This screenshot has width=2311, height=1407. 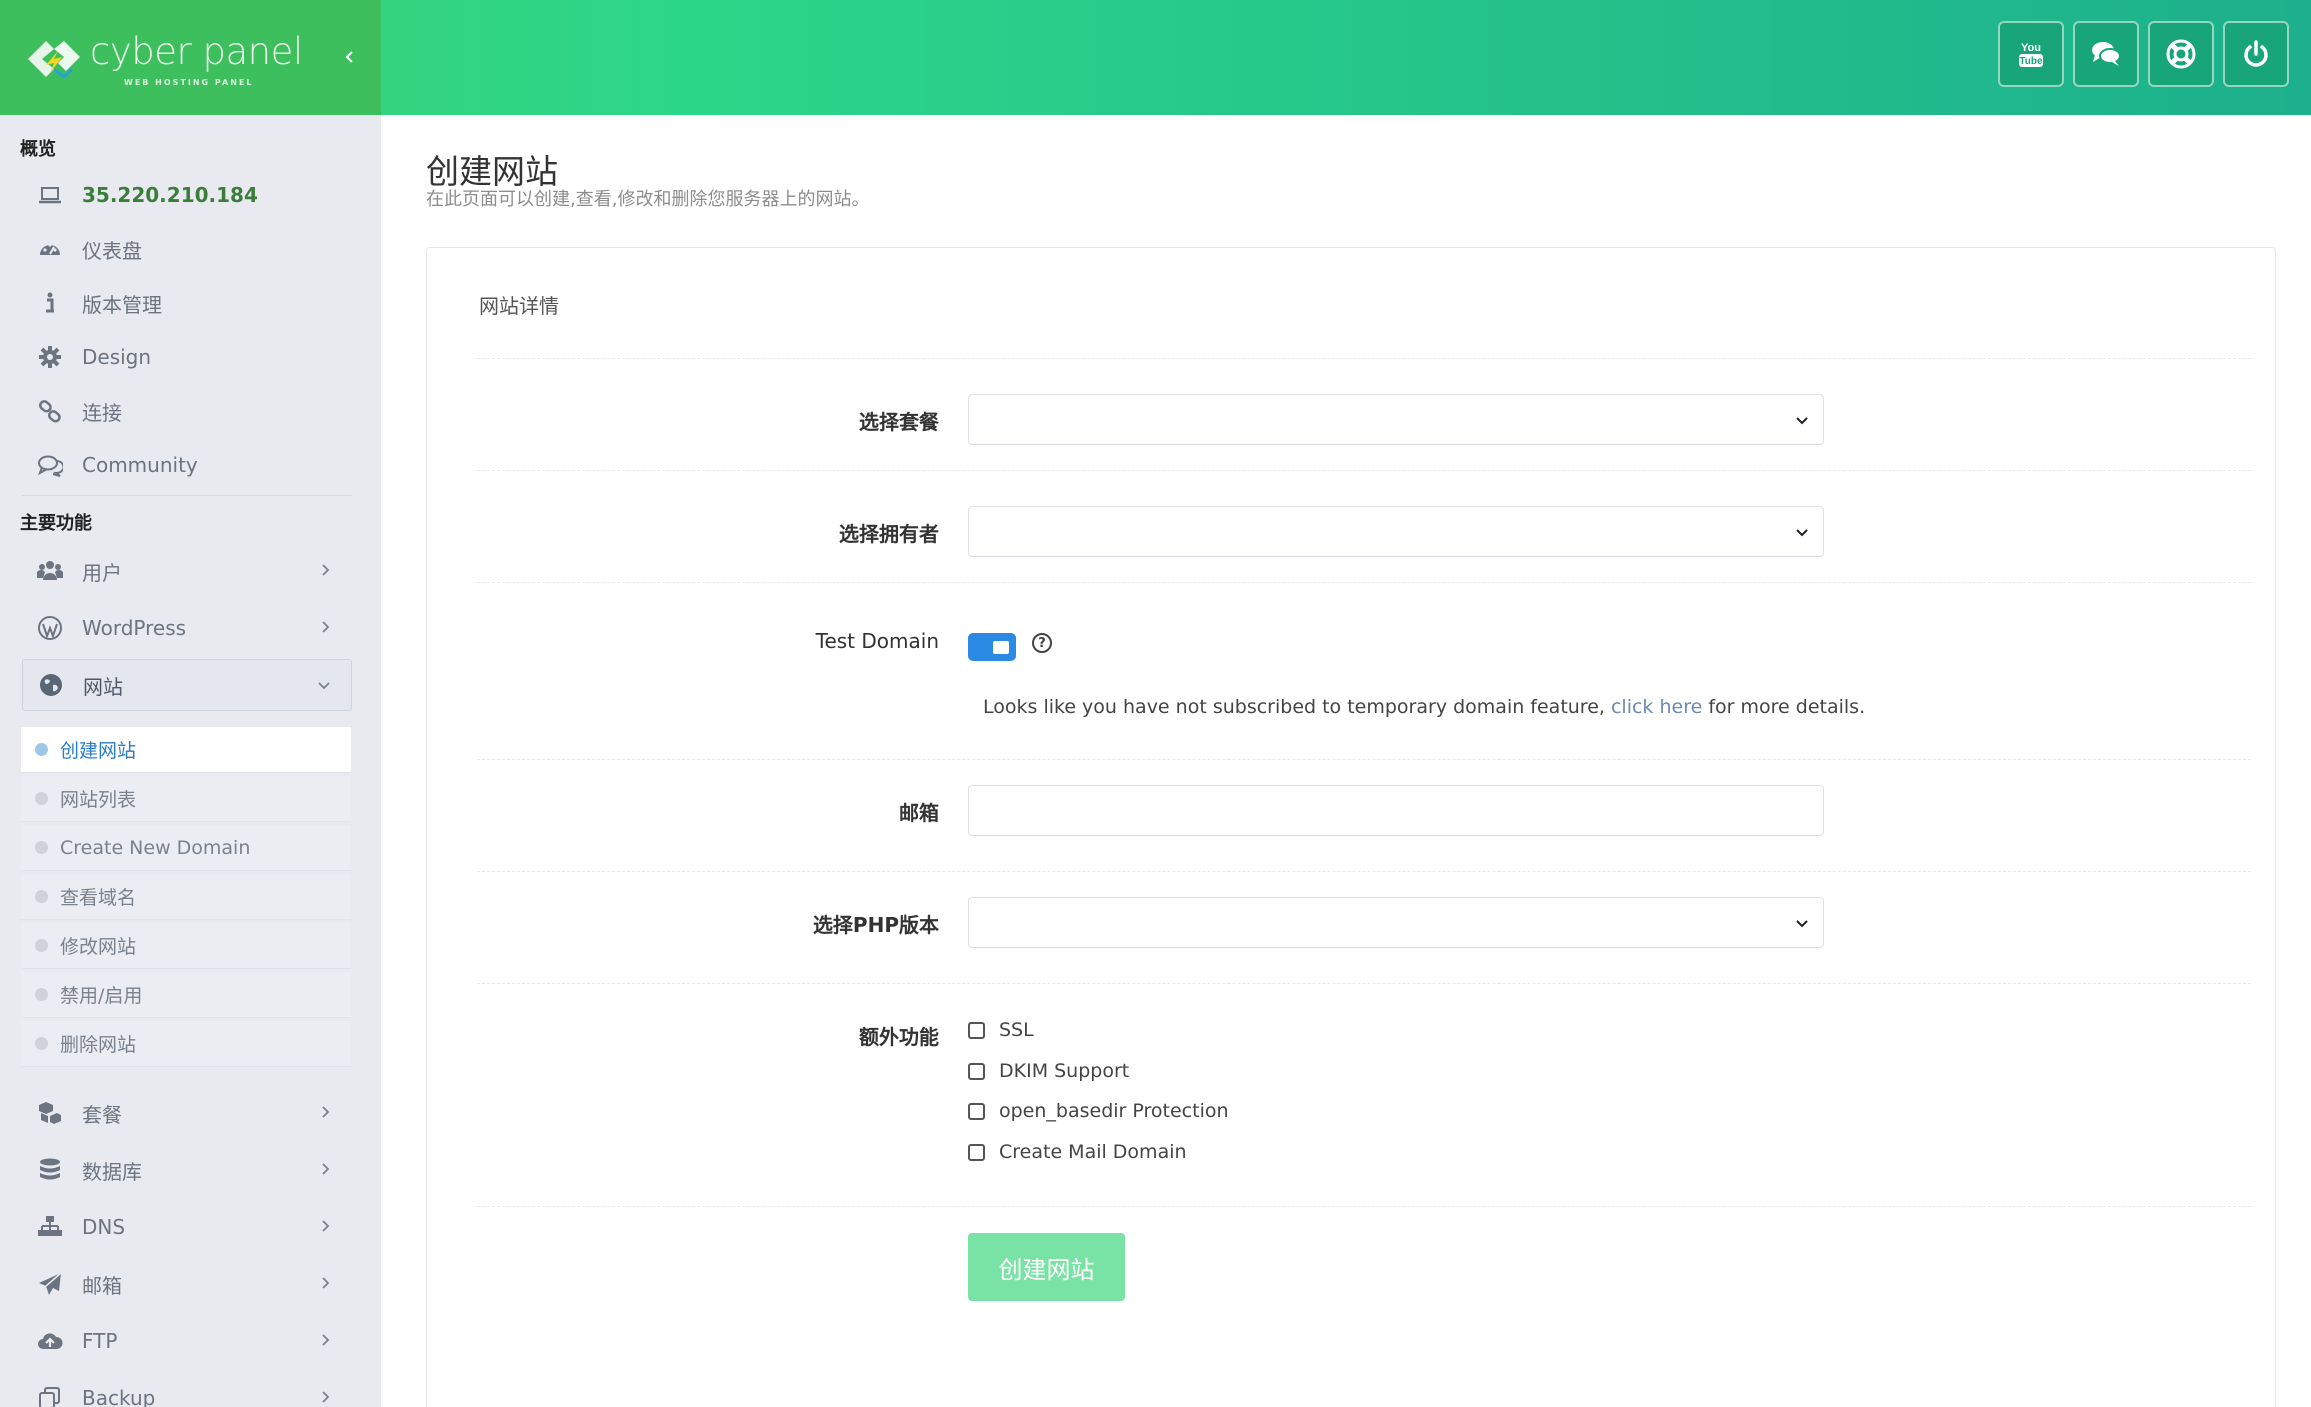 What do you see at coordinates (2031, 48) in the screenshot?
I see `svg-text: You` at bounding box center [2031, 48].